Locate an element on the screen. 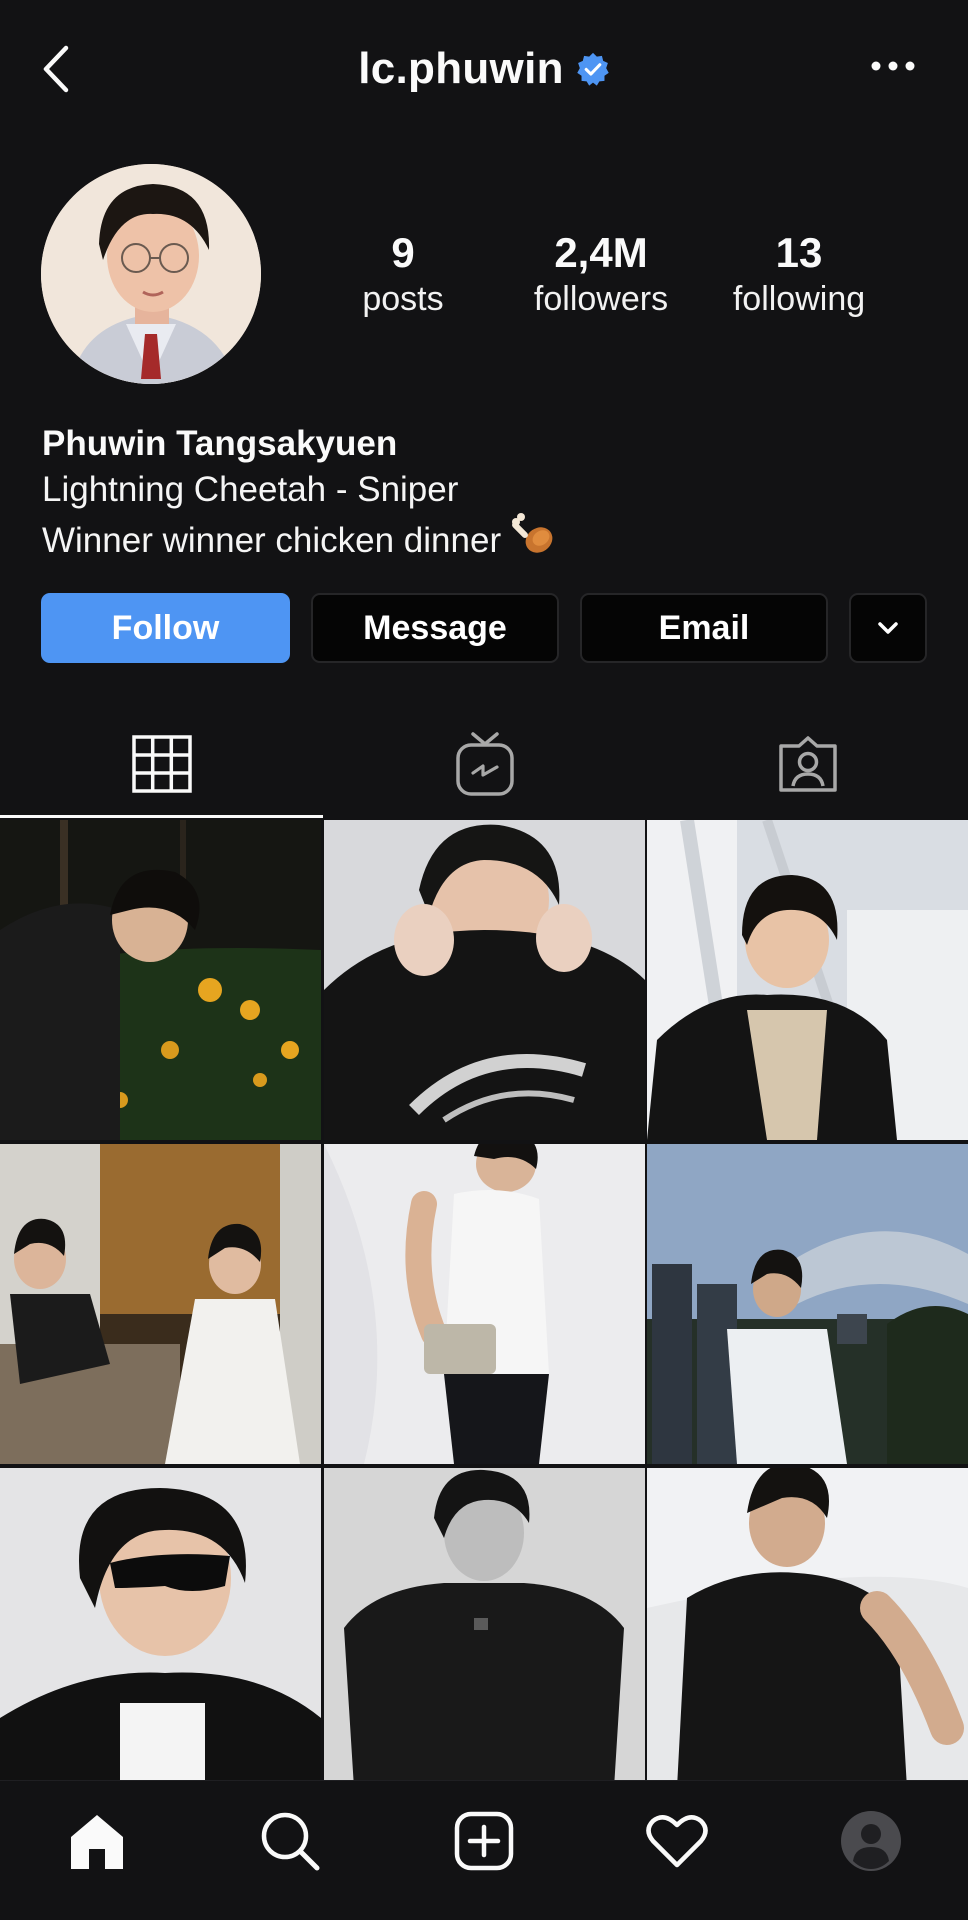 The height and width of the screenshot is (1920, 968). nav-home is located at coordinates (96, 1841).